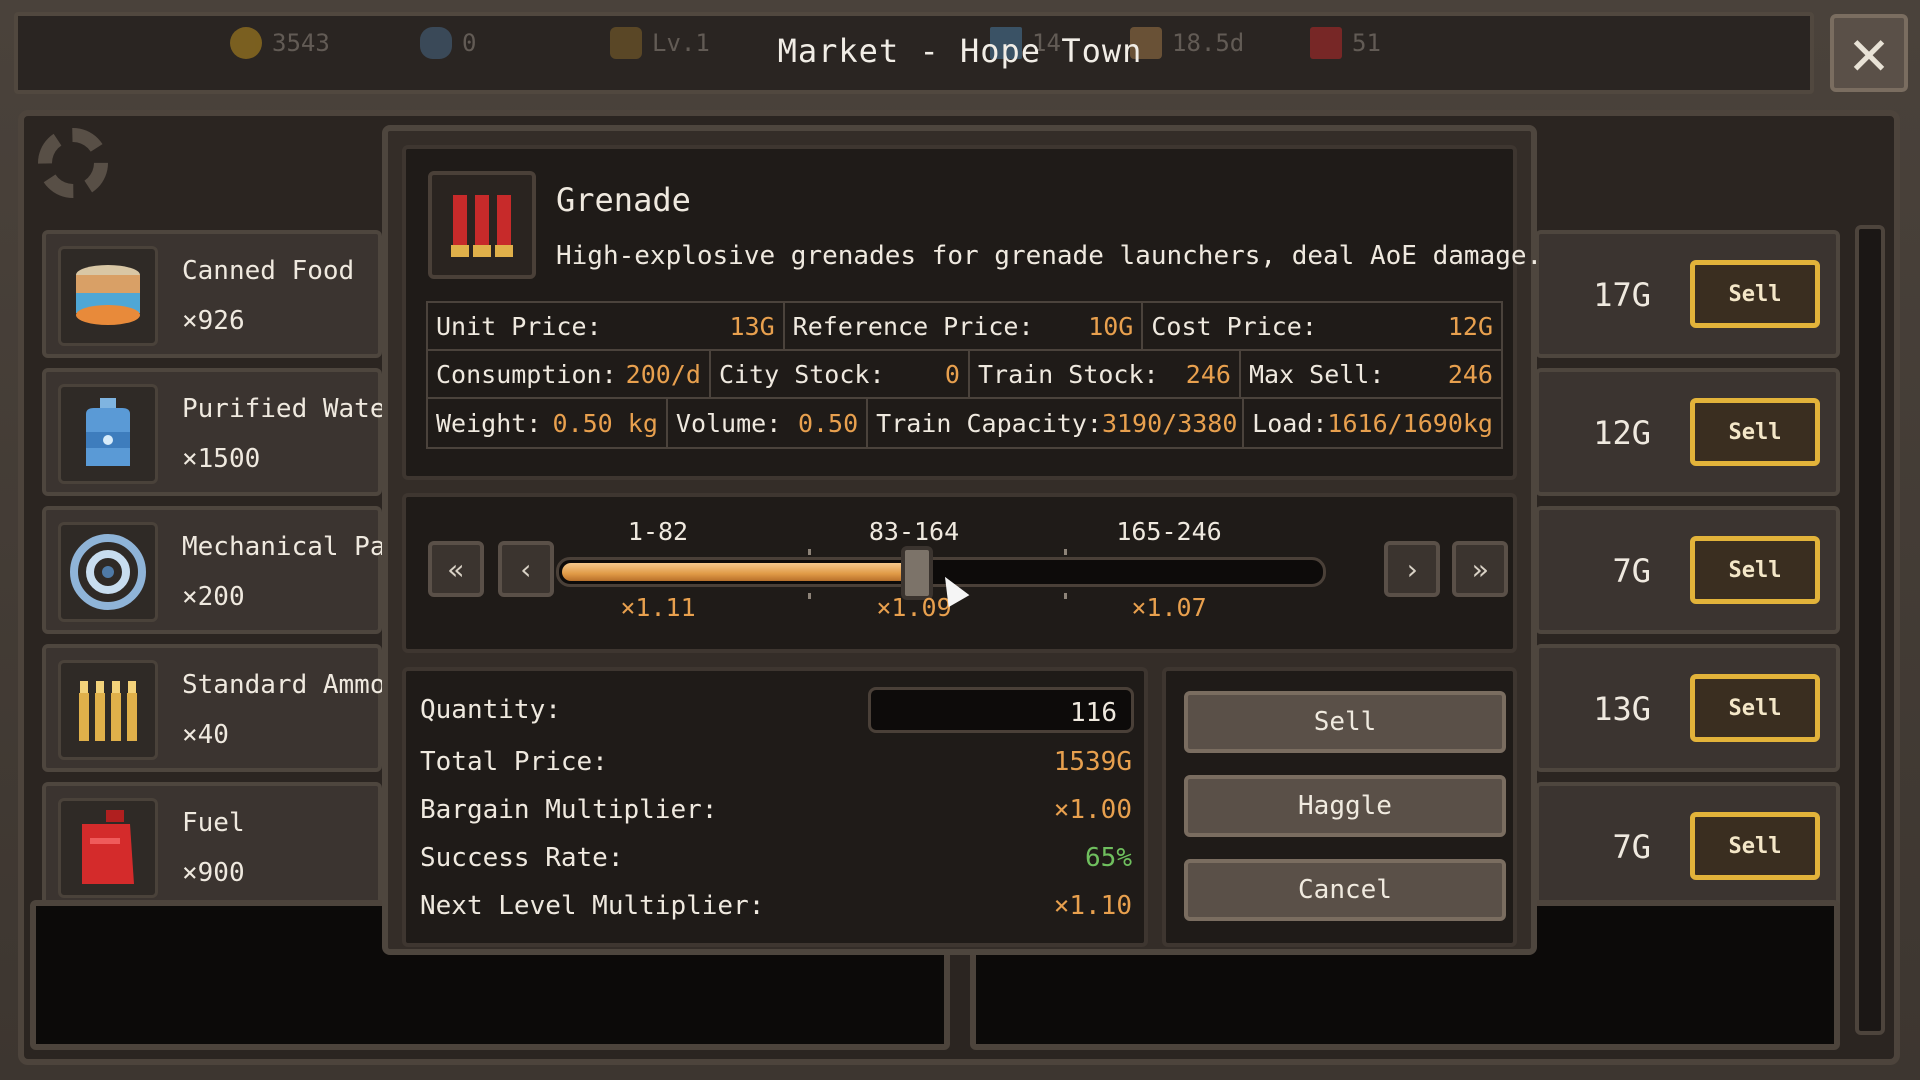 This screenshot has height=1080, width=1920. What do you see at coordinates (205, 735) in the screenshot?
I see `item-quantity: ×40` at bounding box center [205, 735].